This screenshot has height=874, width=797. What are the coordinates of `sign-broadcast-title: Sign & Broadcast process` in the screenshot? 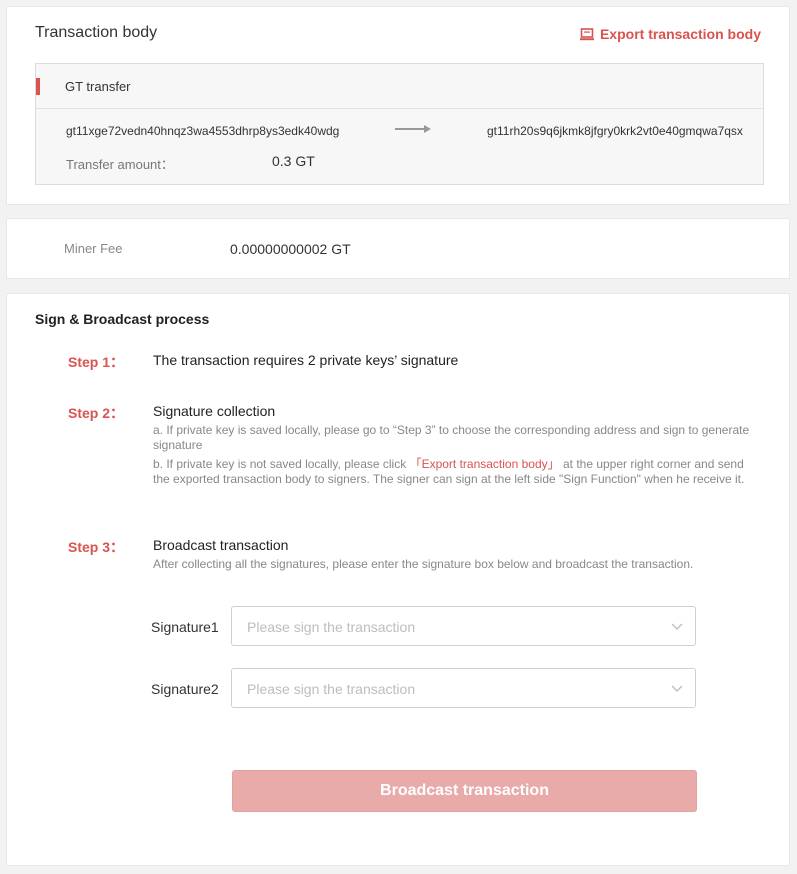 It's located at (122, 319).